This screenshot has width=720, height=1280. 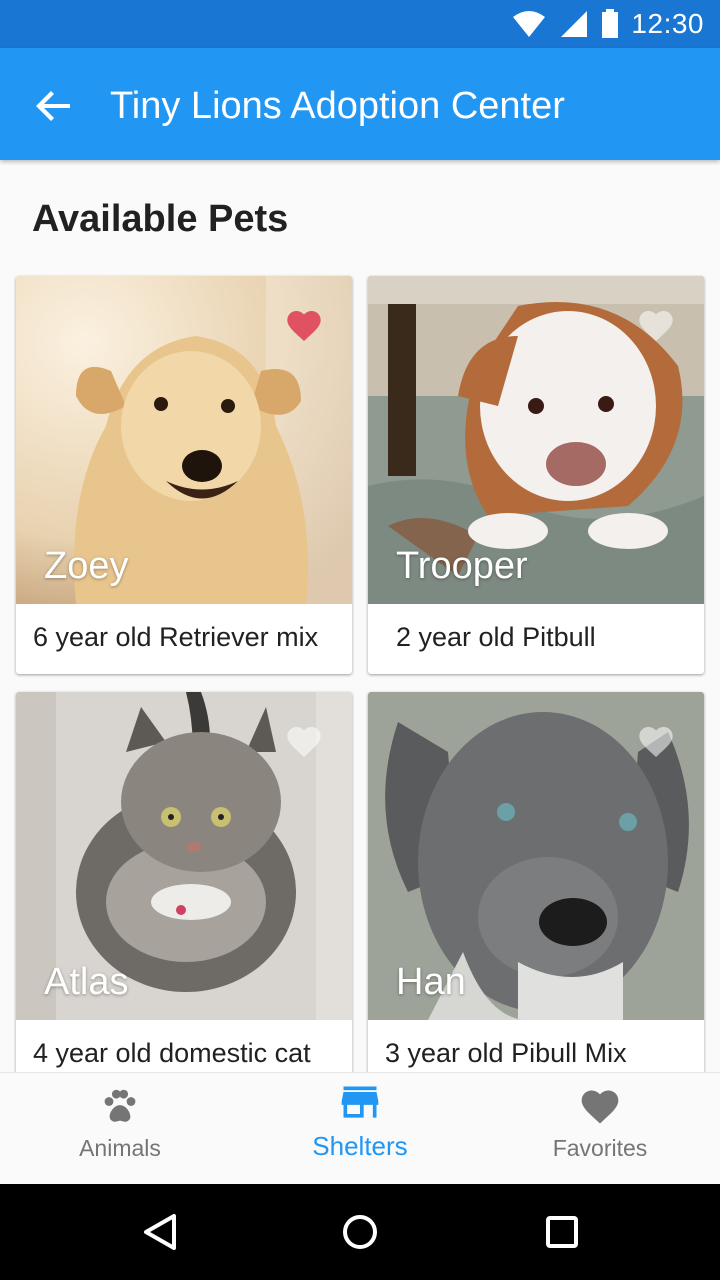 I want to click on pet-description: 6 year old Retriever mix, so click(x=176, y=637).